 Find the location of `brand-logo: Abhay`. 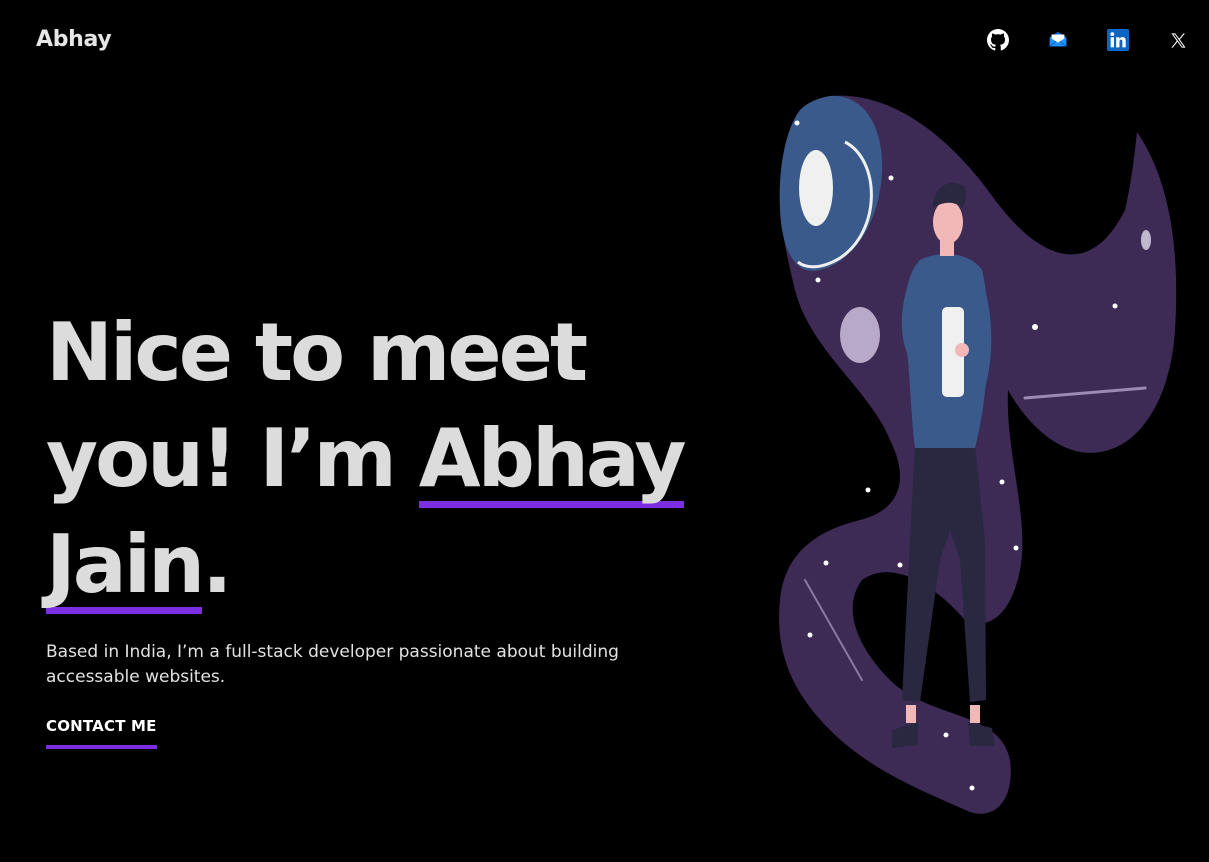

brand-logo: Abhay is located at coordinates (74, 39).